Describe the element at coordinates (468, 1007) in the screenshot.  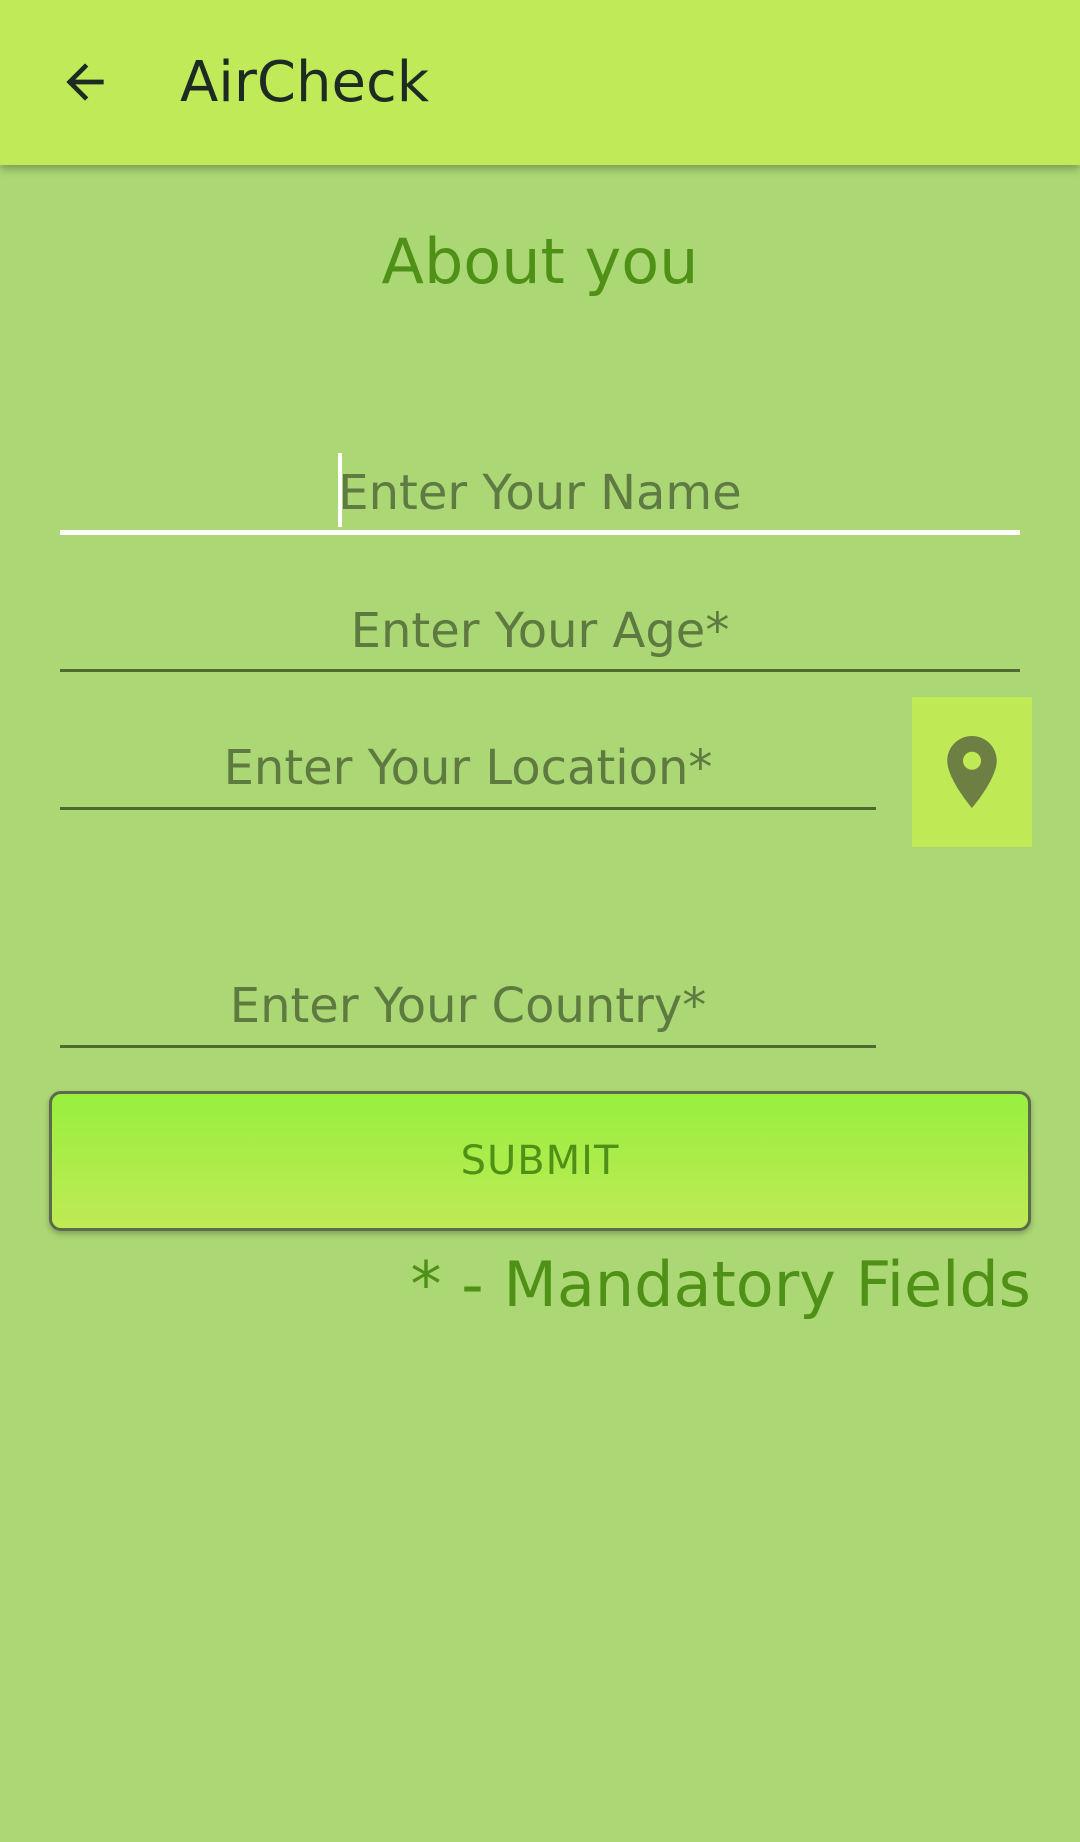
I see `country-input` at that location.